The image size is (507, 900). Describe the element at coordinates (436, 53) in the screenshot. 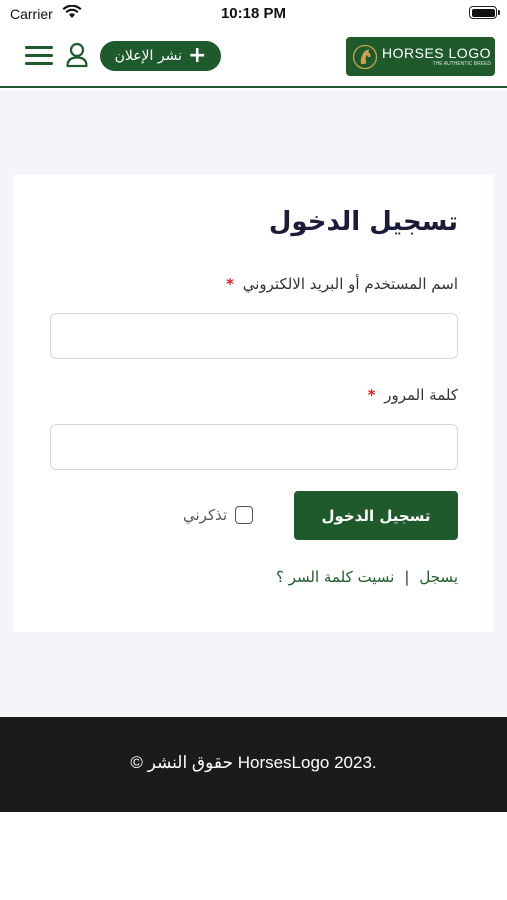

I see `logo-title: HORSES LOGO` at that location.